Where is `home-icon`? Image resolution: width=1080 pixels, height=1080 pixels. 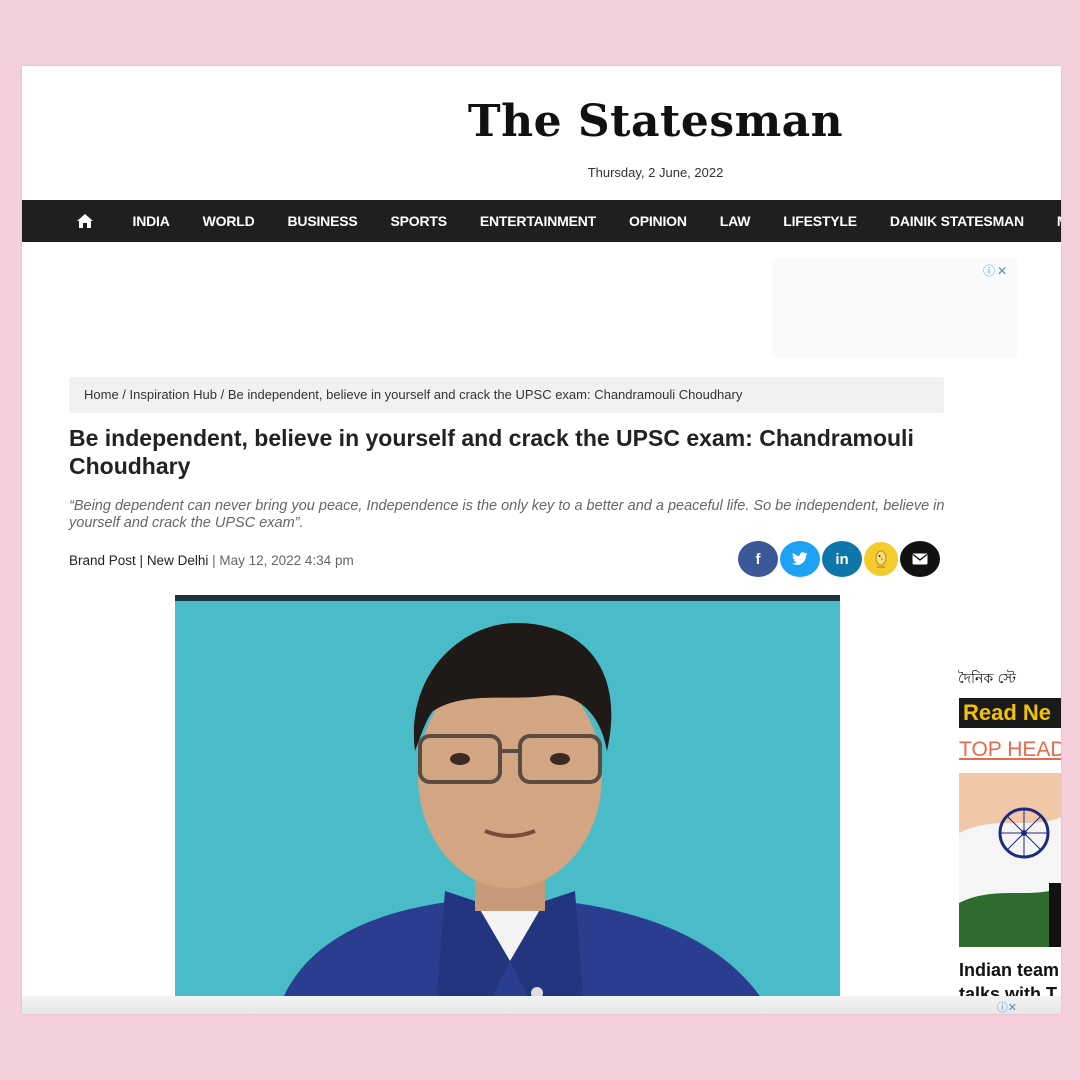
home-icon is located at coordinates (85, 221).